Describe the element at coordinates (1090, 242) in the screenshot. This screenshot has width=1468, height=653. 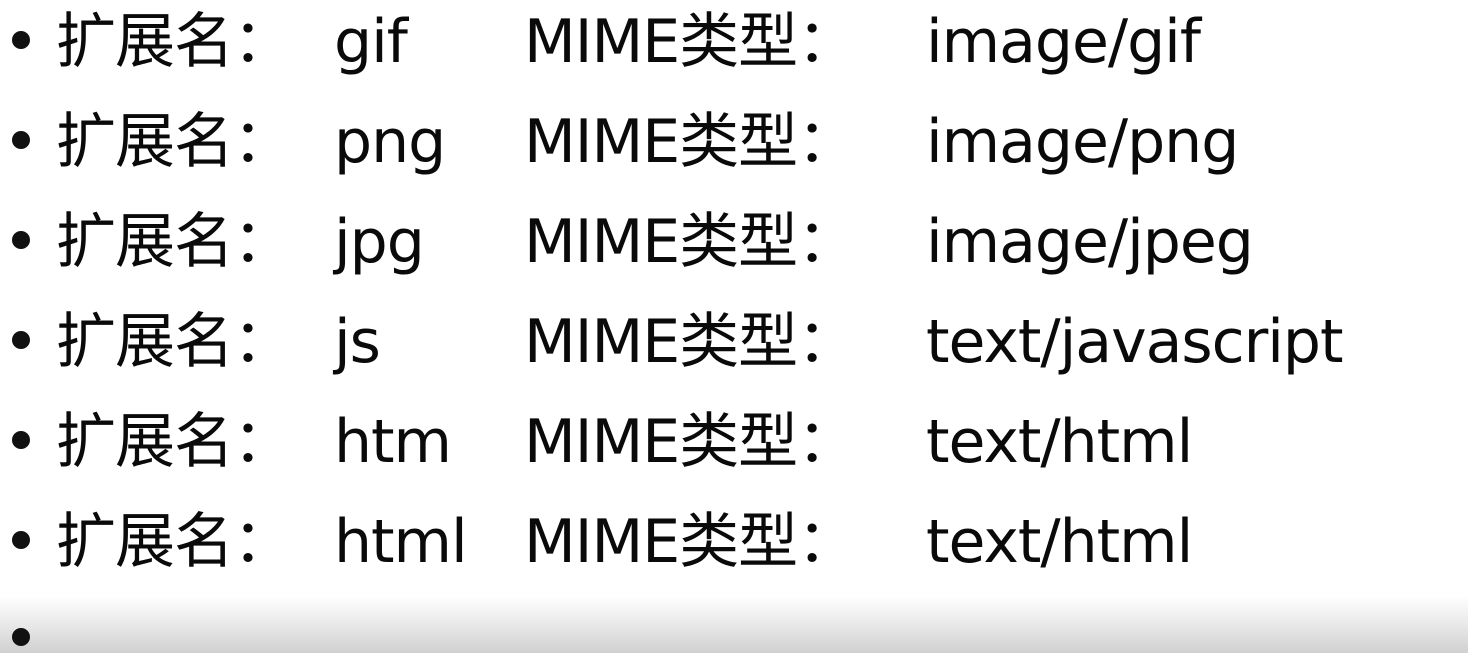
I see `mime-type-value: image/jpeg` at that location.